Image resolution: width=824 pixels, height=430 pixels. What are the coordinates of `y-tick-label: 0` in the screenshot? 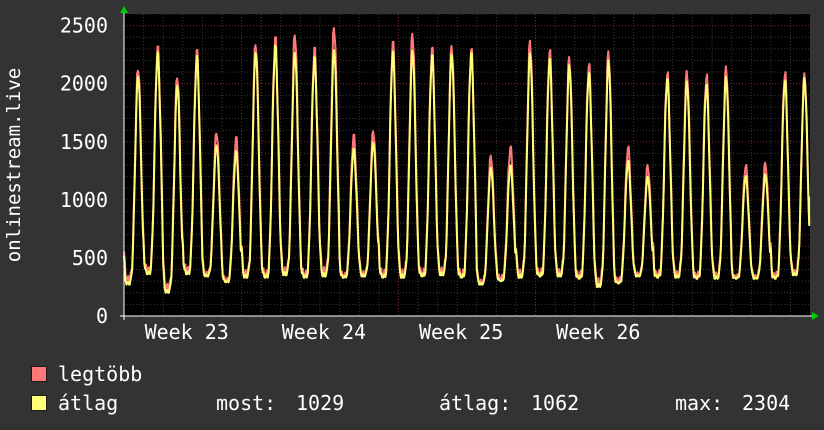 It's located at (102, 316).